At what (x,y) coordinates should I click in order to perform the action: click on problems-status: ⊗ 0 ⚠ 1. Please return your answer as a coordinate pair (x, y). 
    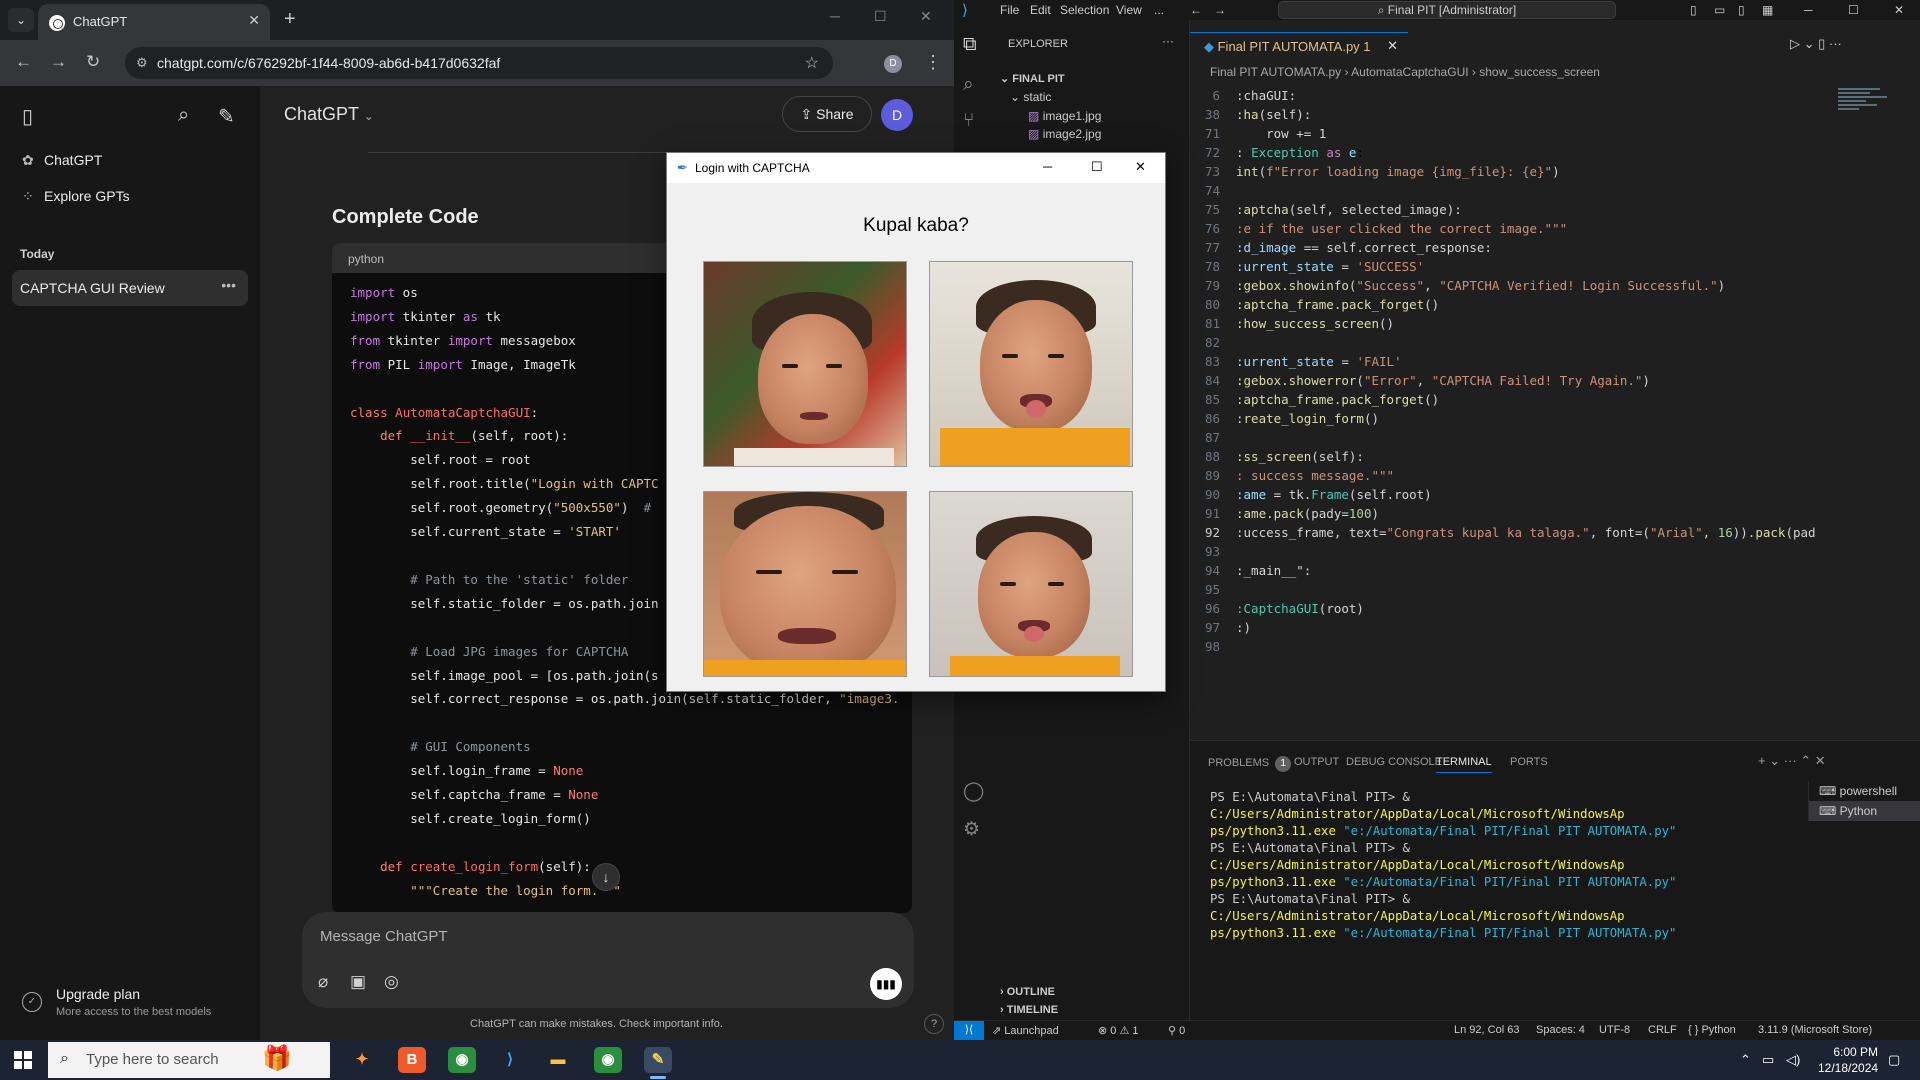
    Looking at the image, I should click on (1118, 1030).